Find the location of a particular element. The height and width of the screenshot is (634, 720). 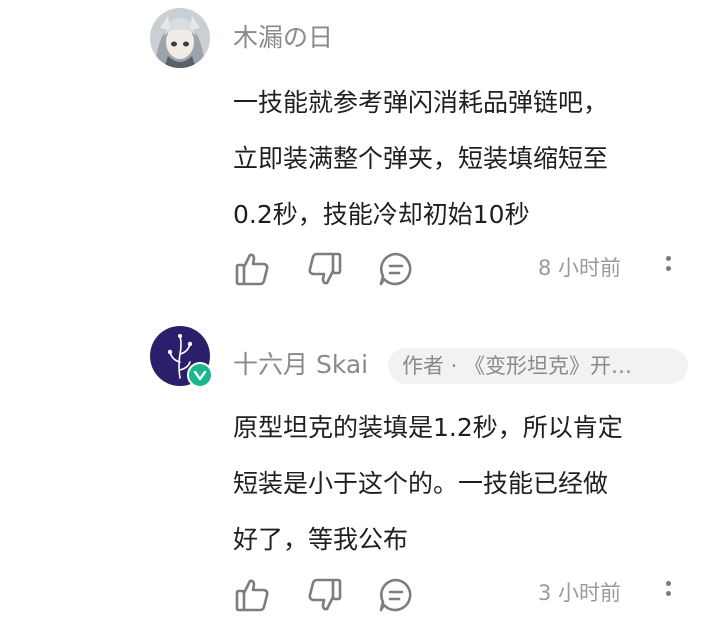

anime-girl-avatar-icon is located at coordinates (180, 38).